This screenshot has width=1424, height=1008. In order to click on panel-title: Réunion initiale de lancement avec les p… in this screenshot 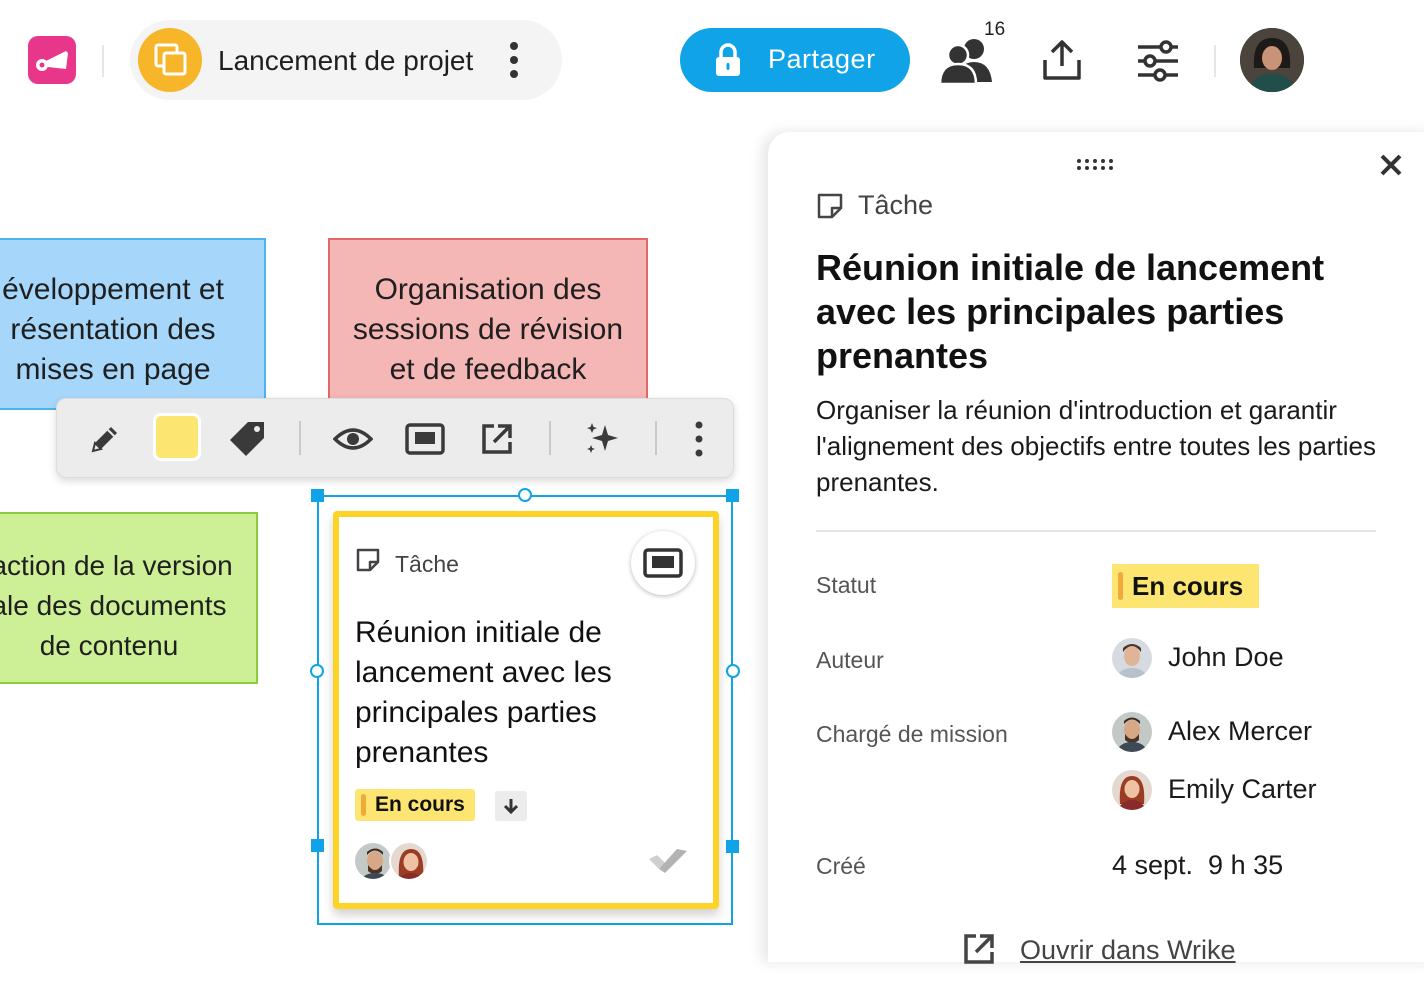, I will do `click(1101, 312)`.